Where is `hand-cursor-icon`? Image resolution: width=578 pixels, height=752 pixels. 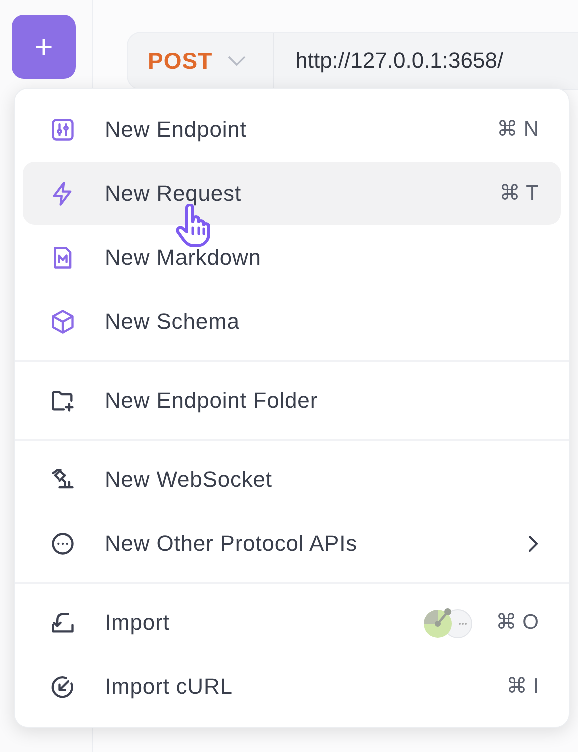 hand-cursor-icon is located at coordinates (193, 226).